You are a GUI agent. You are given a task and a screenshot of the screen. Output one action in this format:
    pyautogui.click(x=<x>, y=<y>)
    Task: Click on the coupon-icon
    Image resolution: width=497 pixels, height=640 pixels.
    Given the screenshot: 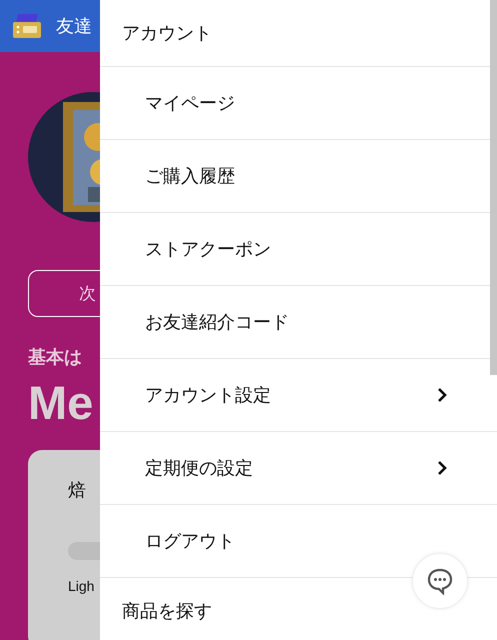 What is the action you would take?
    pyautogui.click(x=27, y=26)
    